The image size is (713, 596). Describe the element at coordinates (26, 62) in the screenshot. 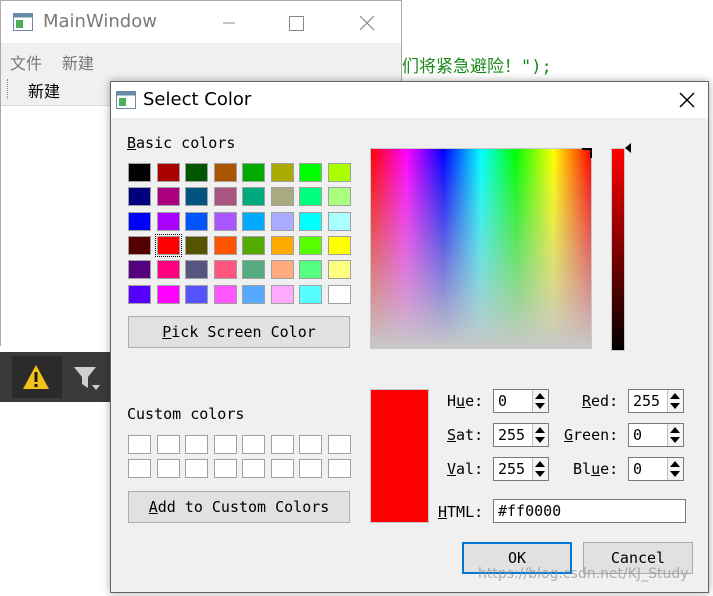

I see `menu-file: 文件` at that location.